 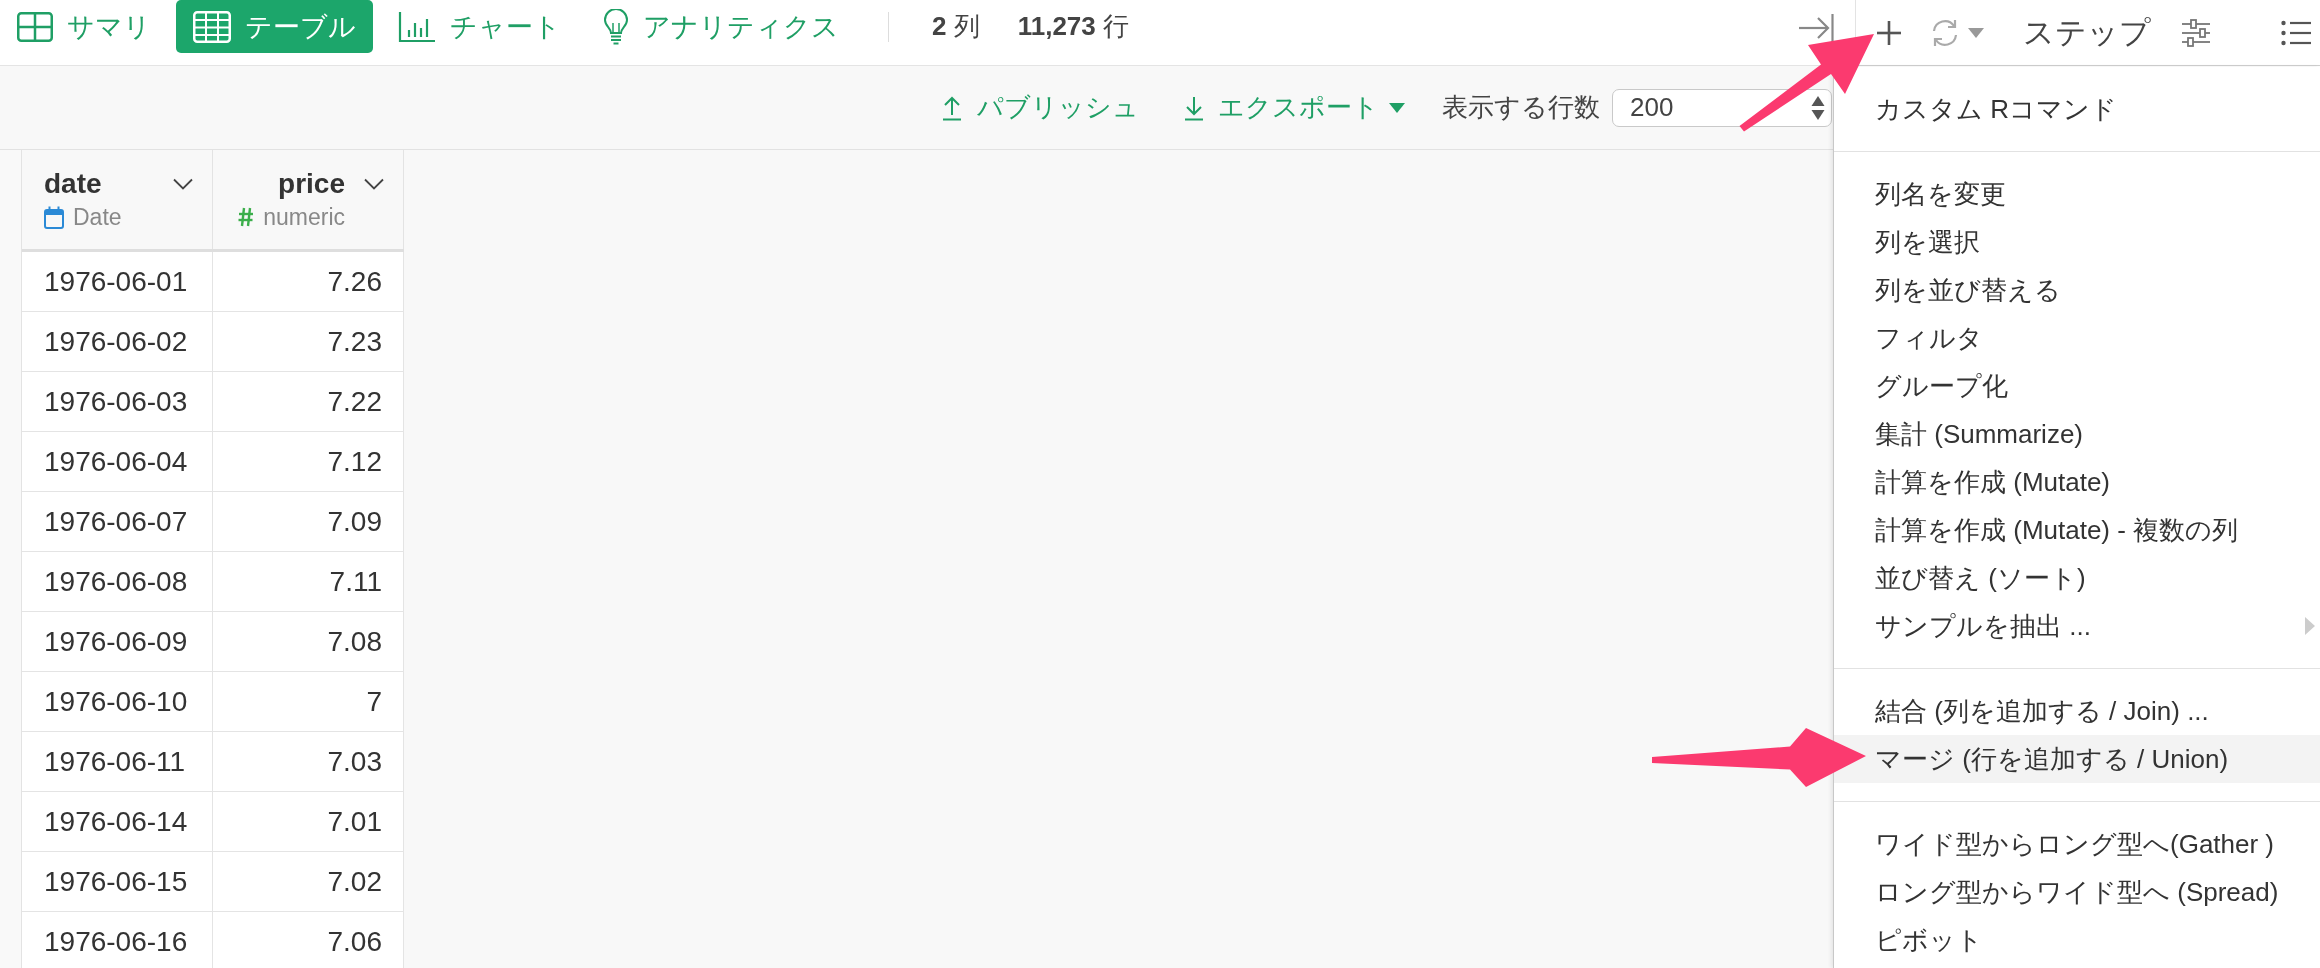 I want to click on grid-icon, so click(x=35, y=26).